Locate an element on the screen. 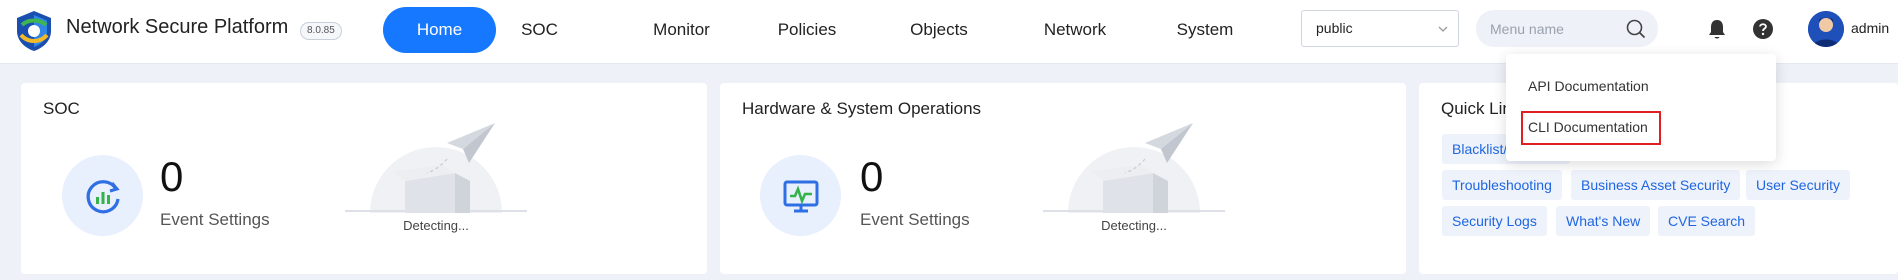 The height and width of the screenshot is (280, 1898). search-icon is located at coordinates (1636, 29).